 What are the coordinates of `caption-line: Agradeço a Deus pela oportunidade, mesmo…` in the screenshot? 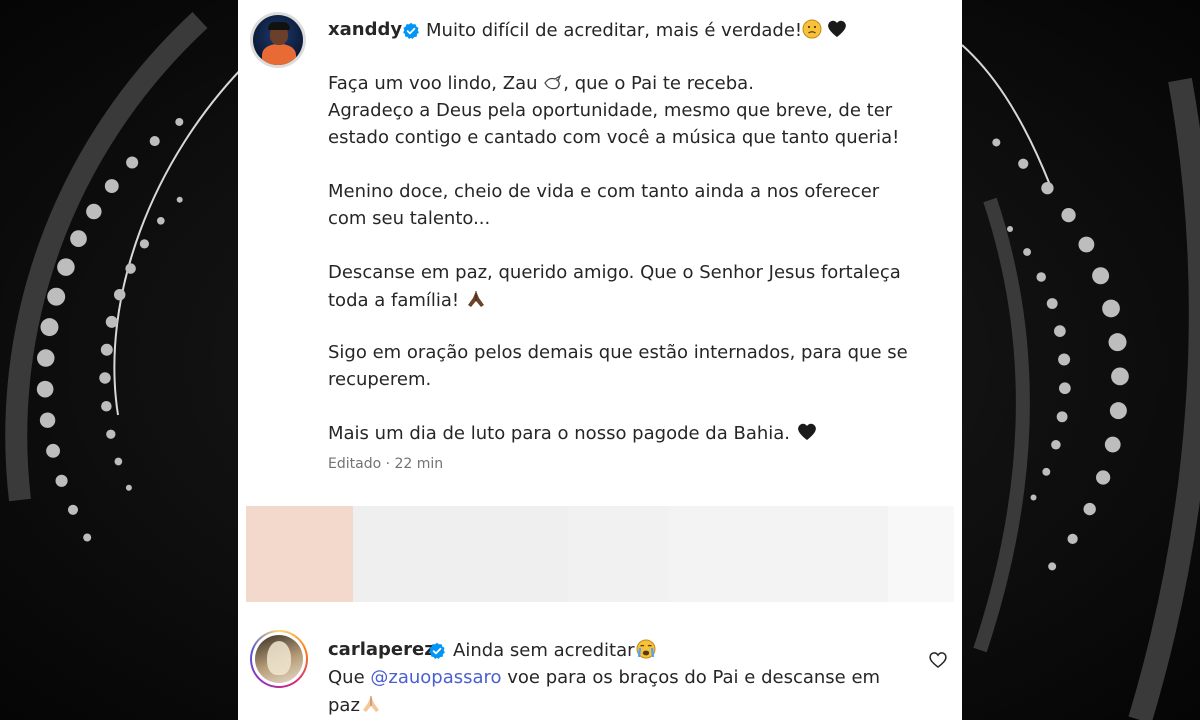 It's located at (610, 110).